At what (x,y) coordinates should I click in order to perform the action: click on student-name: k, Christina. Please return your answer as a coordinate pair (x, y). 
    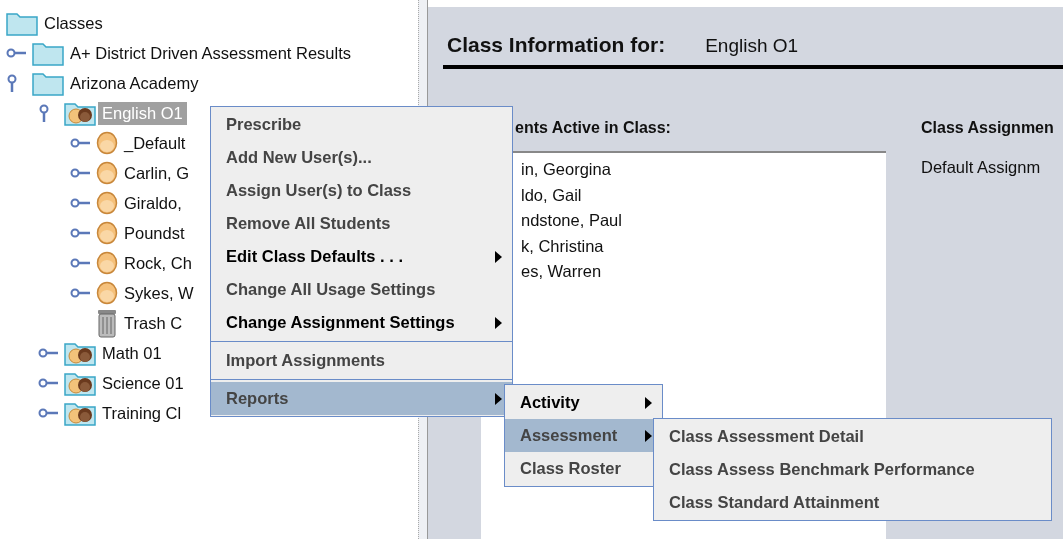
    Looking at the image, I should click on (562, 246).